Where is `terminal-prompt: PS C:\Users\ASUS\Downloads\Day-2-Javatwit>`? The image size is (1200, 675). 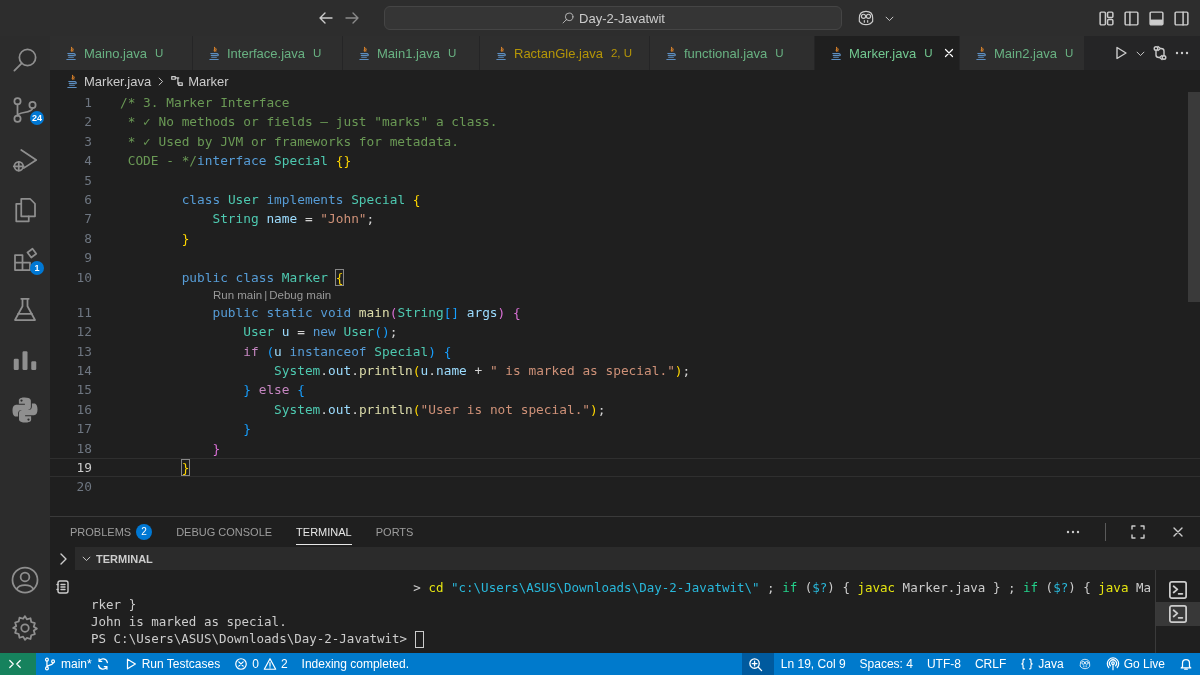 terminal-prompt: PS C:\Users\ASUS\Downloads\Day-2-Javatwit> is located at coordinates (250, 638).